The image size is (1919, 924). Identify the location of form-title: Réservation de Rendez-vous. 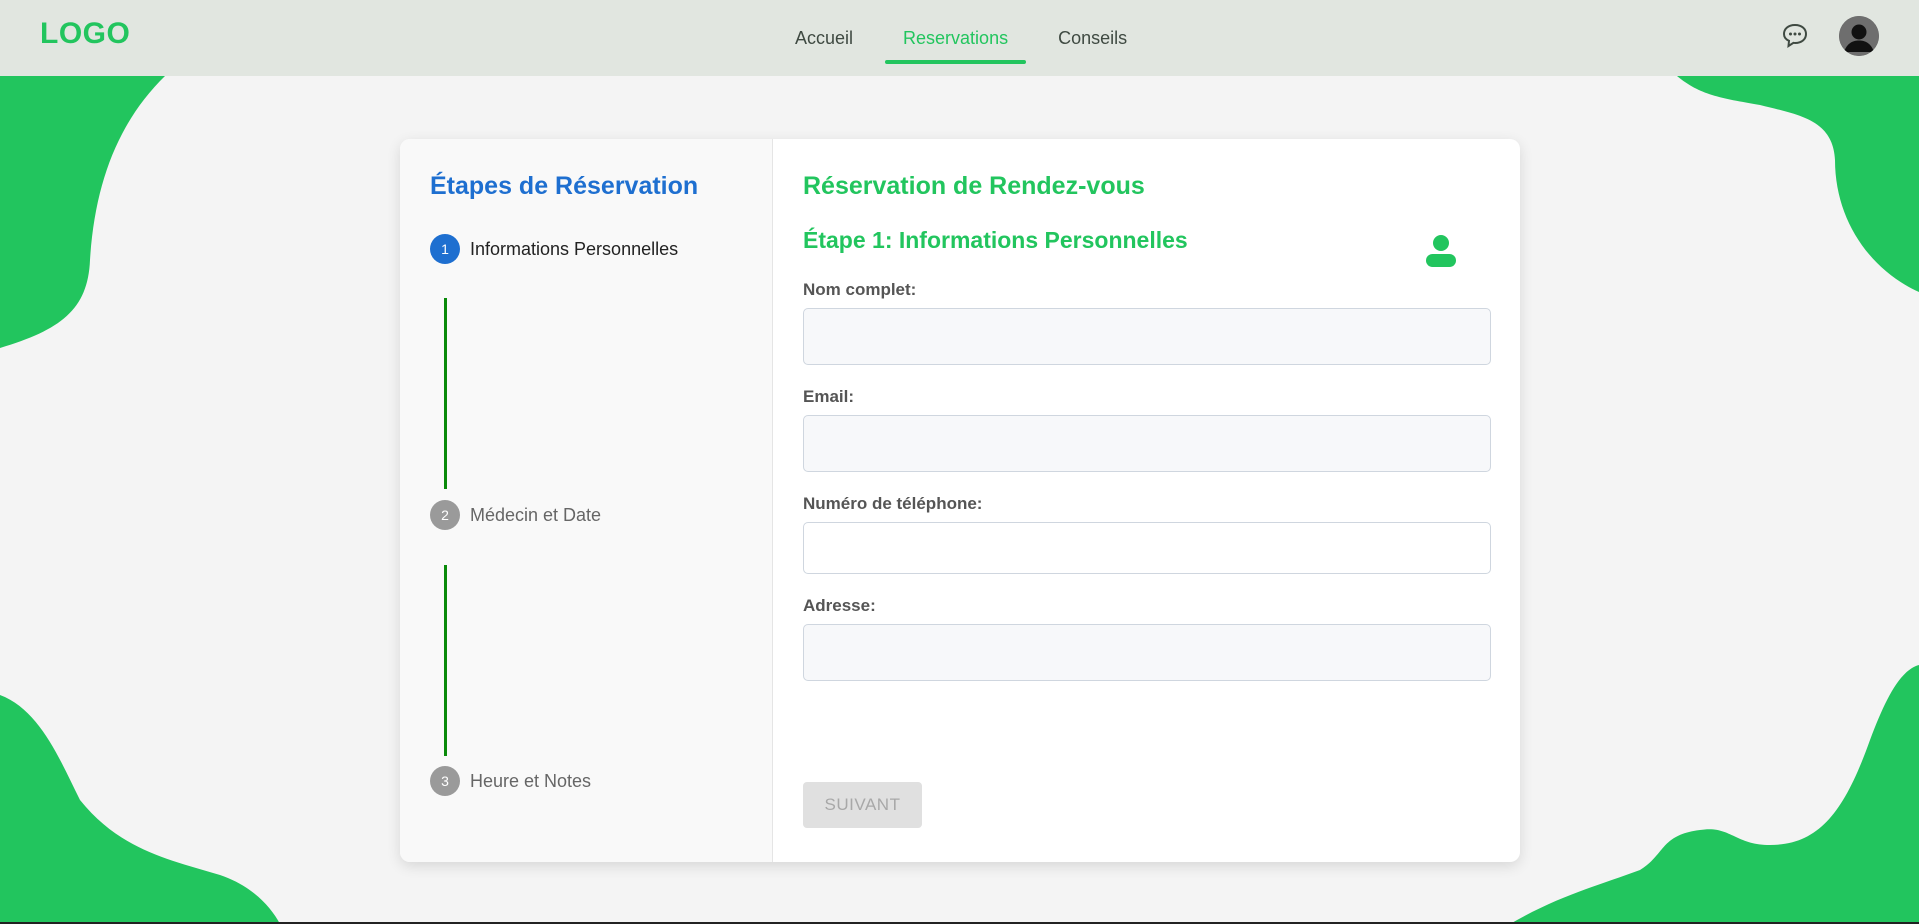
(974, 186).